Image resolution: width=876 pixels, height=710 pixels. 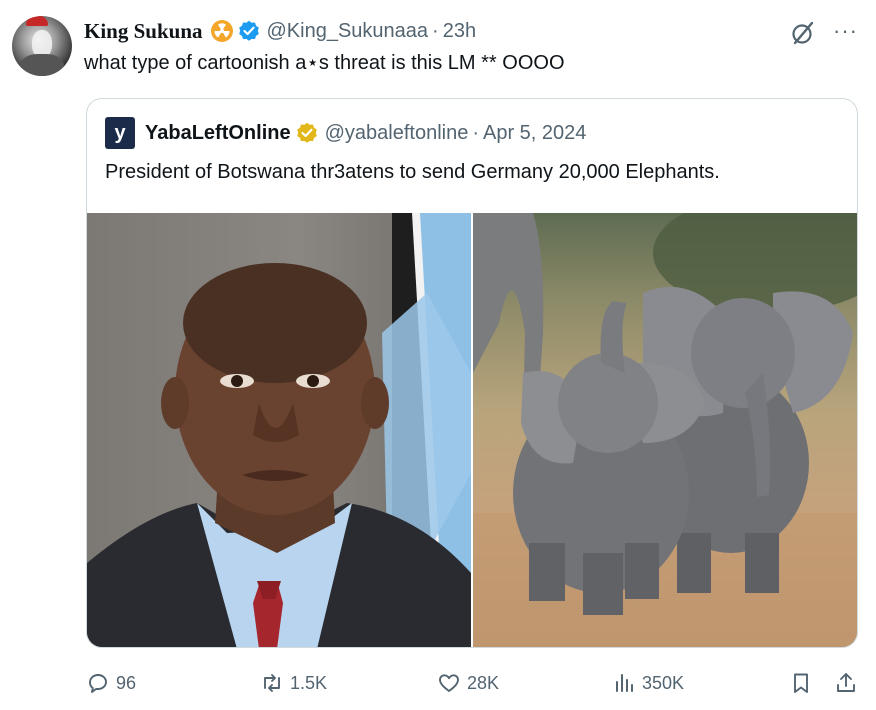 What do you see at coordinates (534, 133) in the screenshot?
I see `quoted-date: Apr 5, 2024` at bounding box center [534, 133].